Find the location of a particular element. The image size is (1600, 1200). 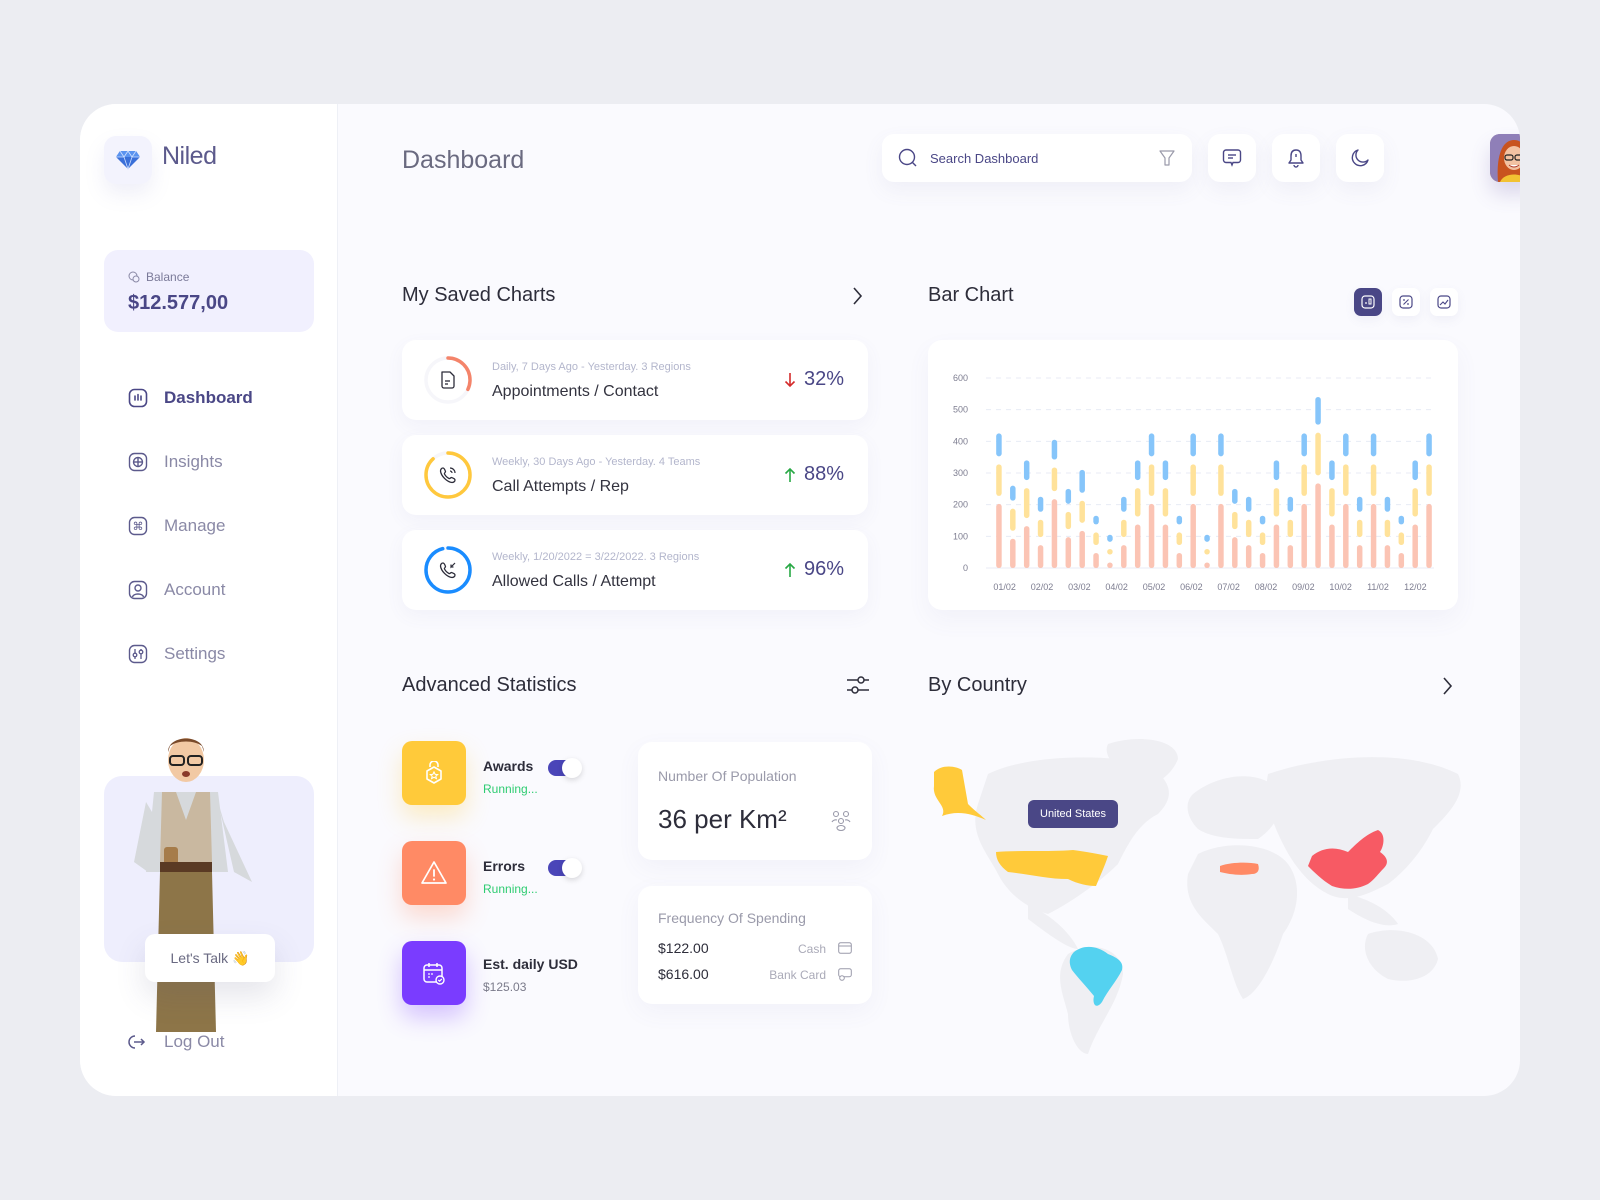

x-tick-label: 06/02 is located at coordinates (1191, 587).